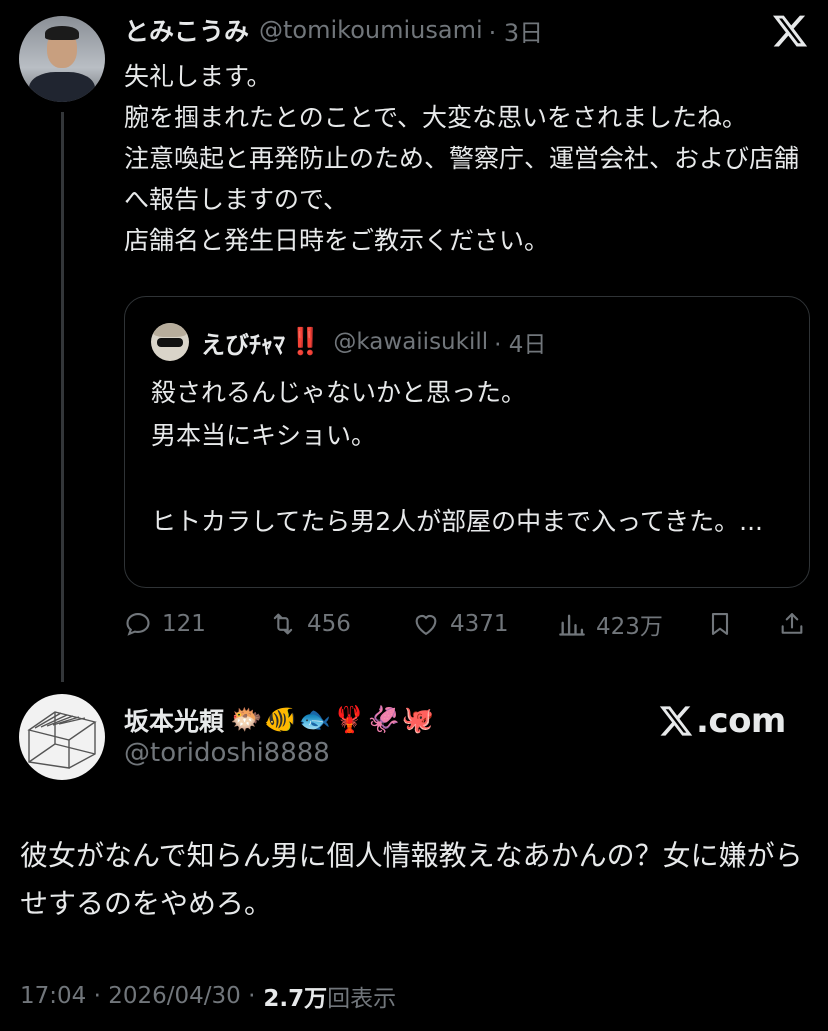 The image size is (828, 1031). What do you see at coordinates (137, 996) in the screenshot?
I see `tweet2-timestamp: 17:04 · 2026/04/30 ·` at bounding box center [137, 996].